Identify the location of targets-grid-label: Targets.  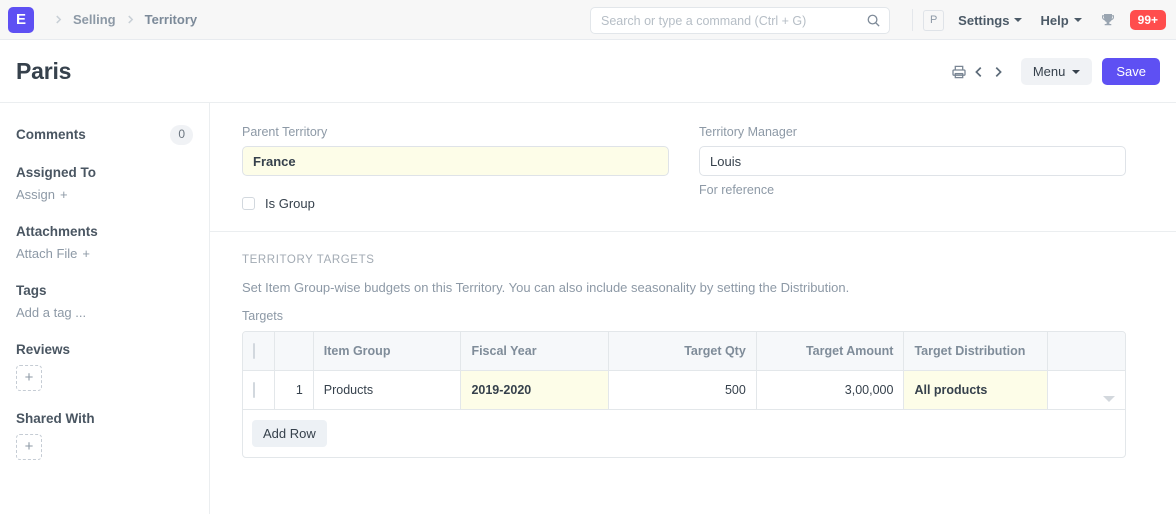
(262, 316).